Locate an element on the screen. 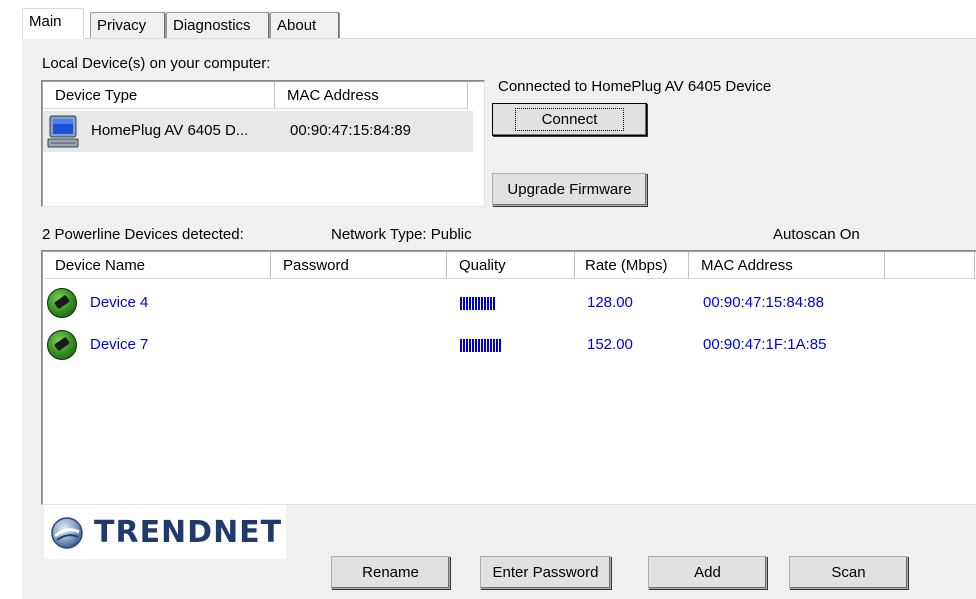 This screenshot has height=599, width=976. tab-about: About is located at coordinates (305, 25).